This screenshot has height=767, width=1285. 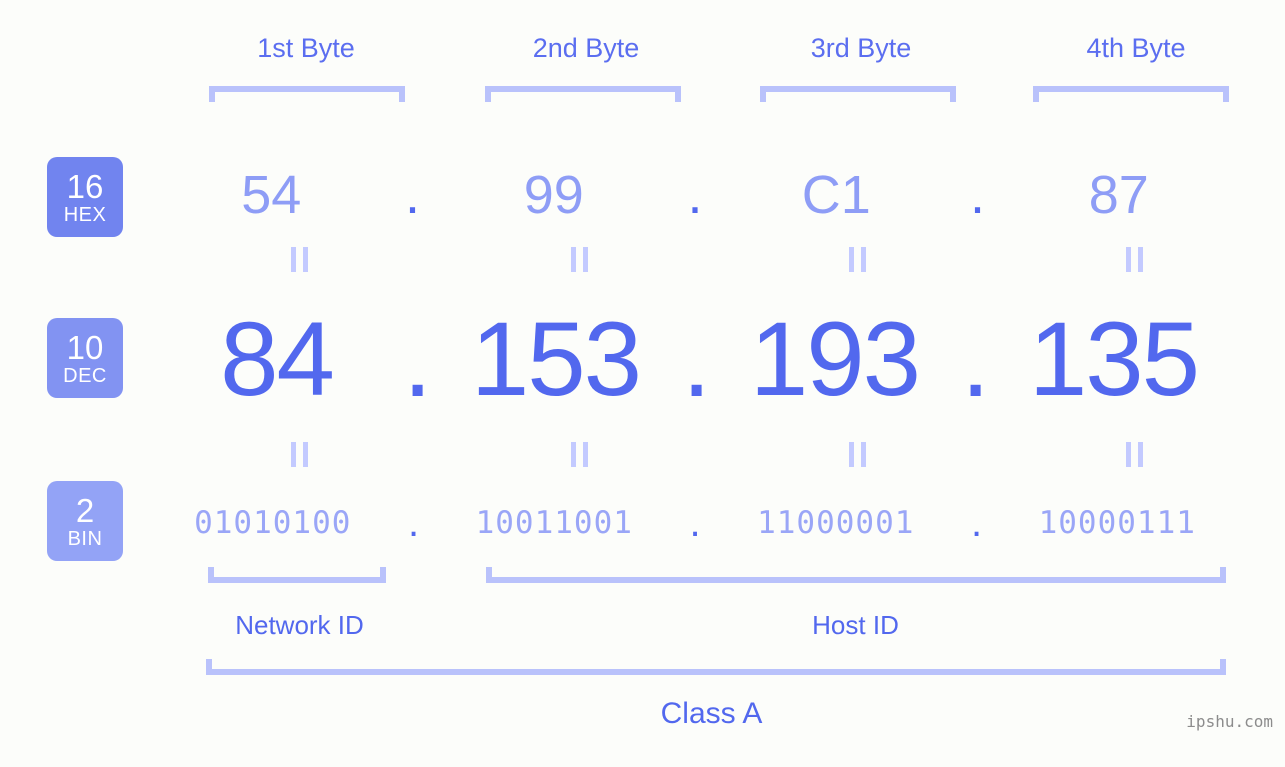 I want to click on base-badge-hex-number: 16, so click(x=85, y=186).